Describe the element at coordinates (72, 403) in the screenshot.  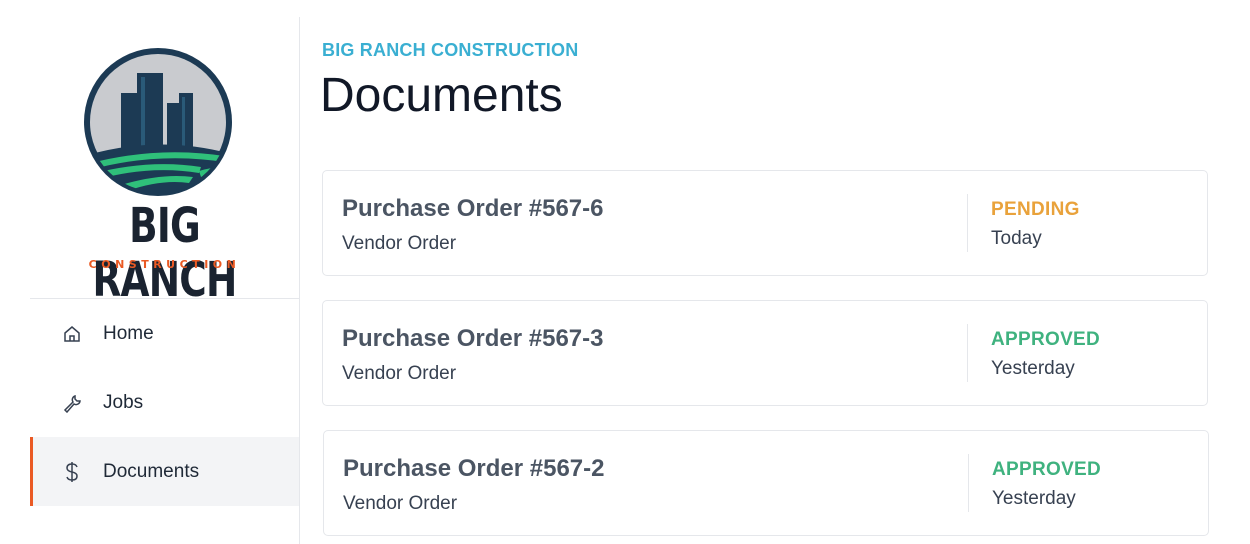
I see `wrench-icon` at that location.